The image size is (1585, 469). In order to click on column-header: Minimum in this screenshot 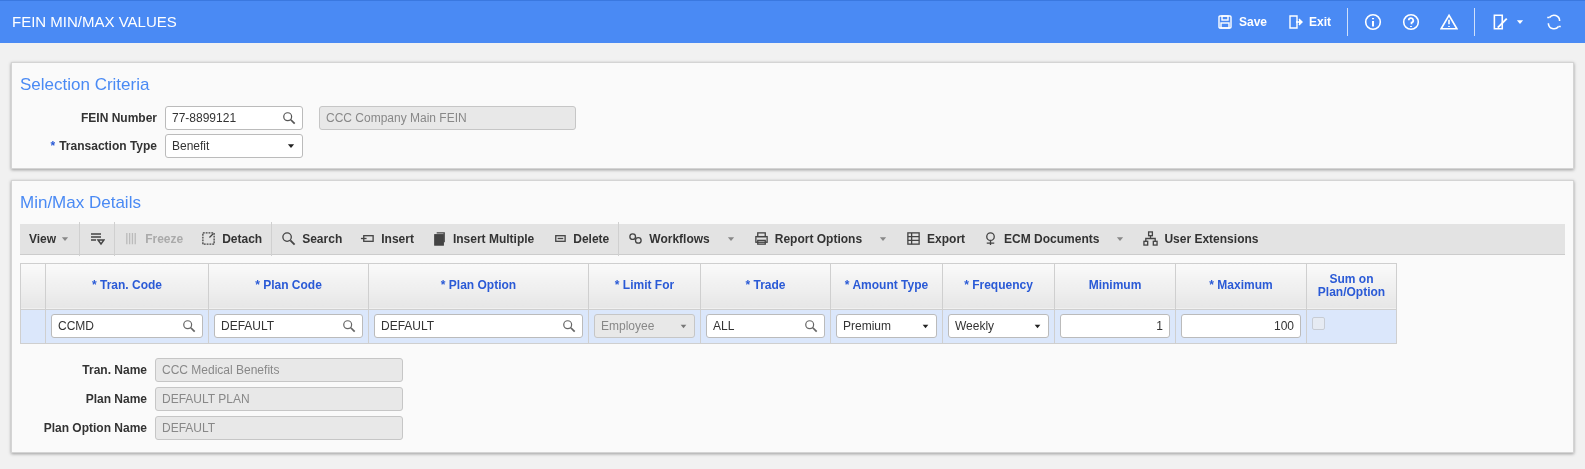, I will do `click(1115, 286)`.